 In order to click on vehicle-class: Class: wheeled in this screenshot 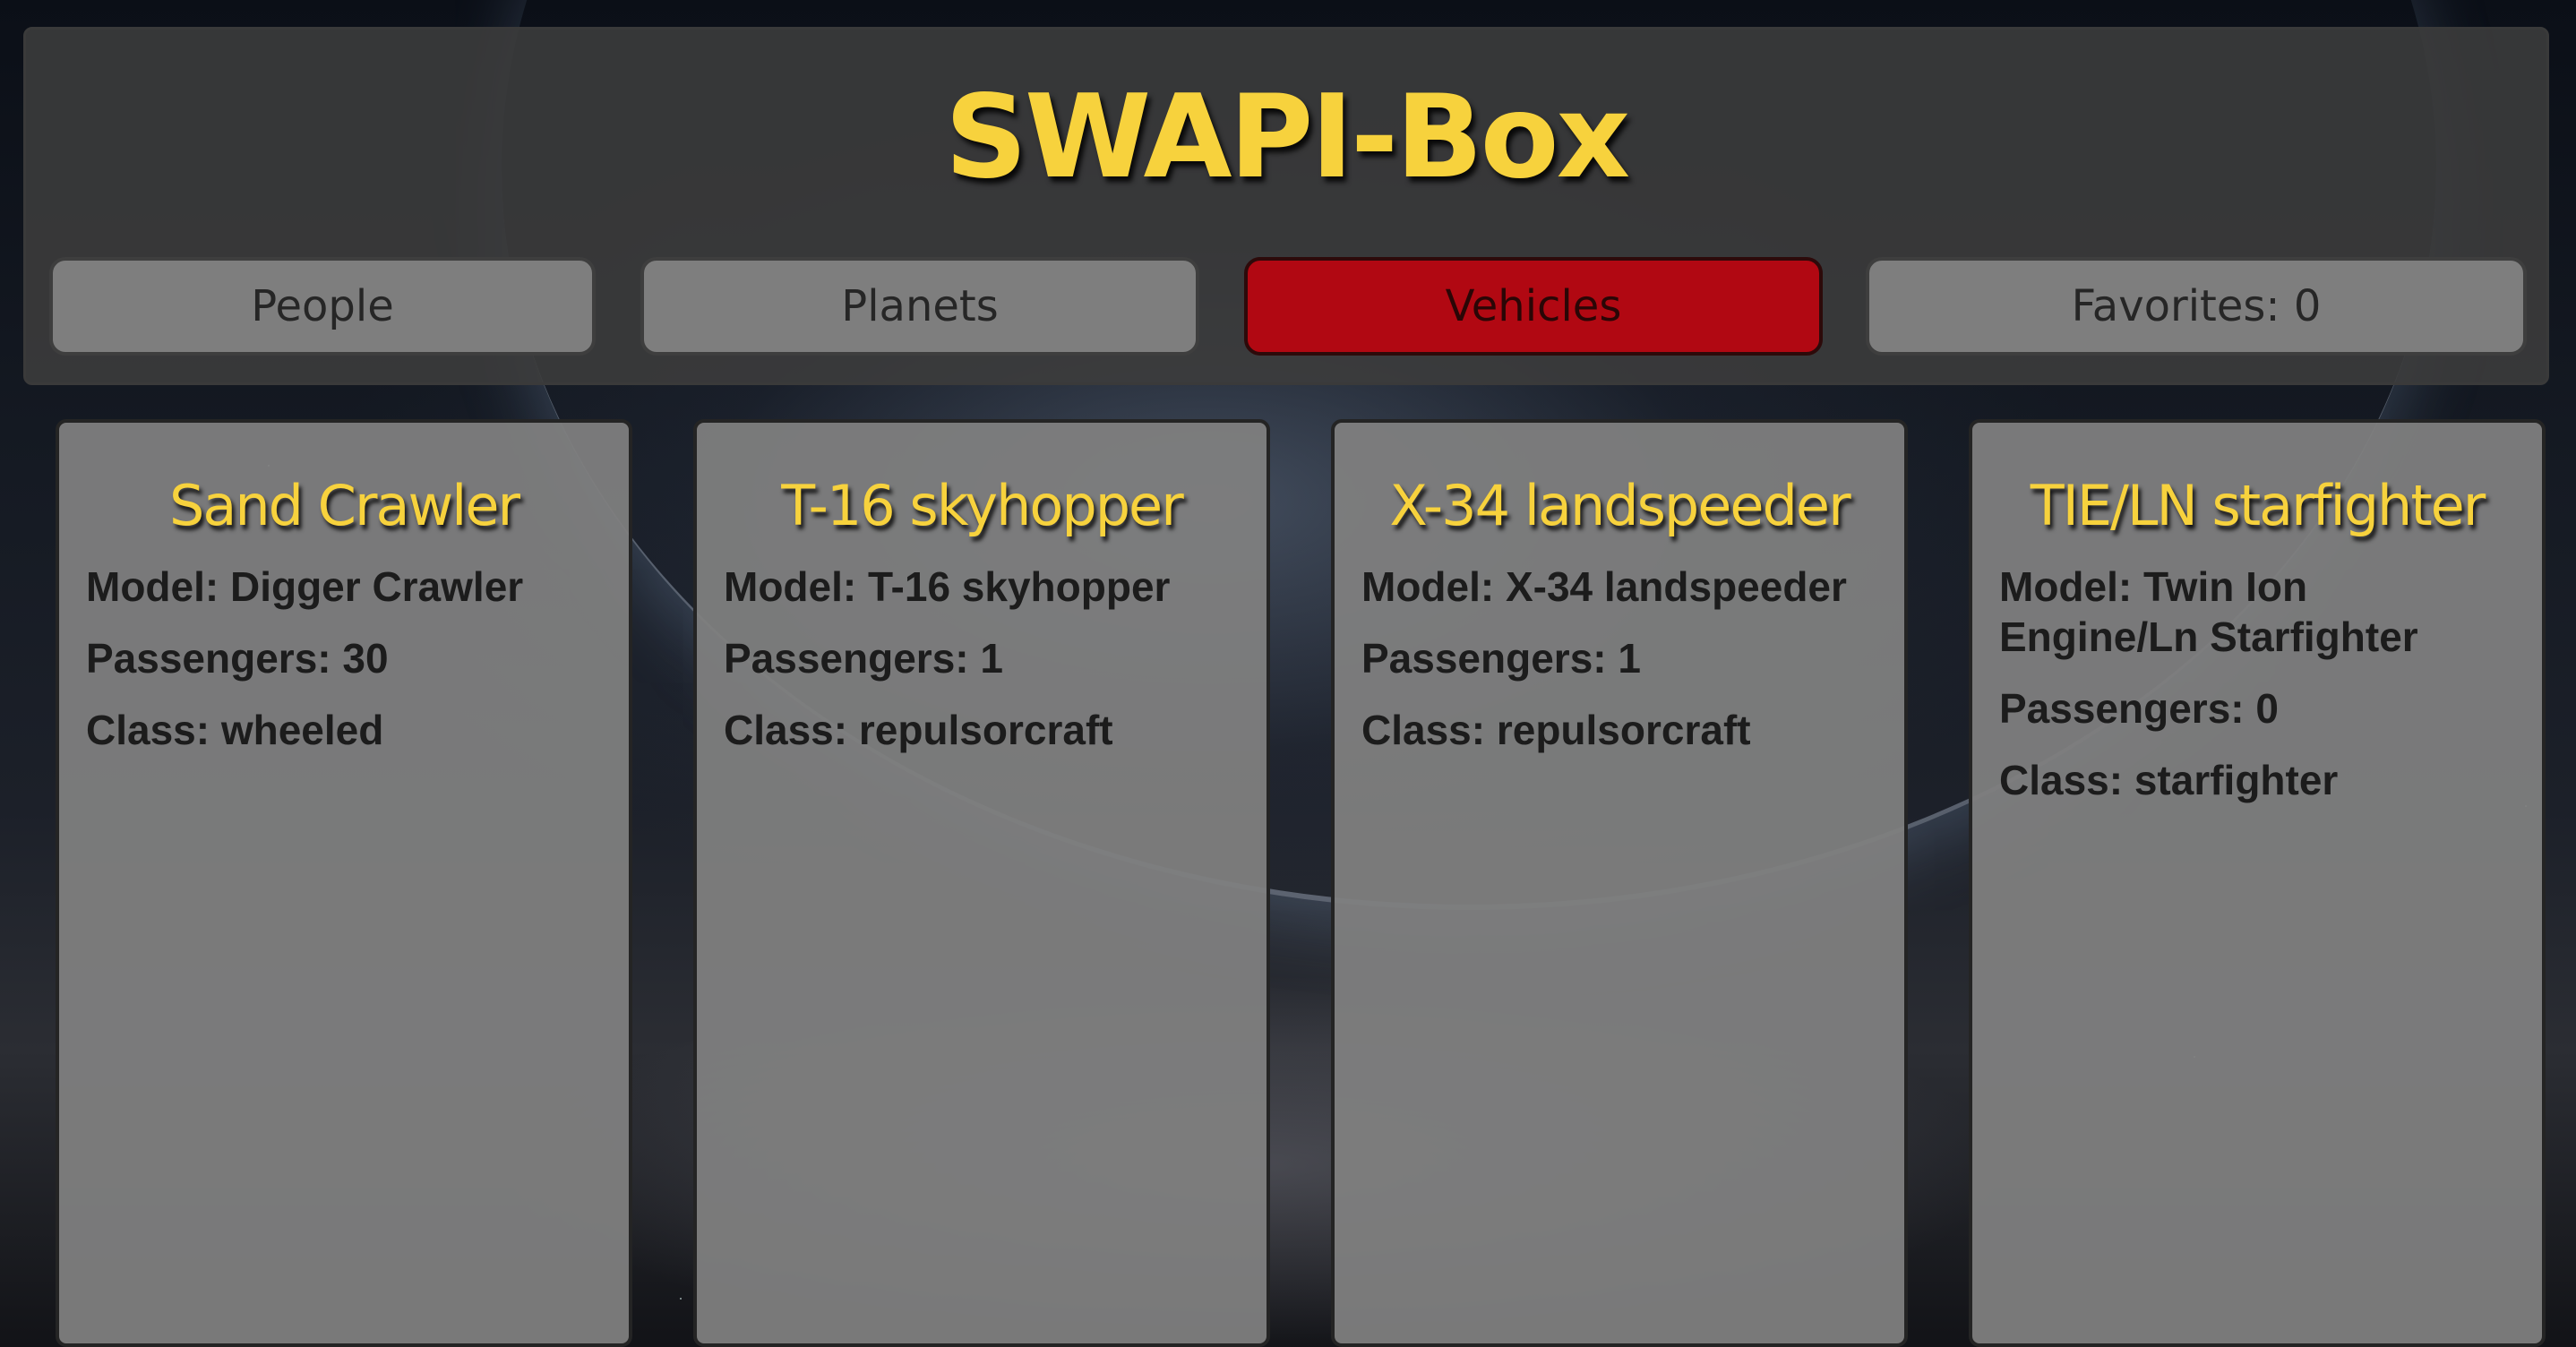, I will do `click(235, 730)`.